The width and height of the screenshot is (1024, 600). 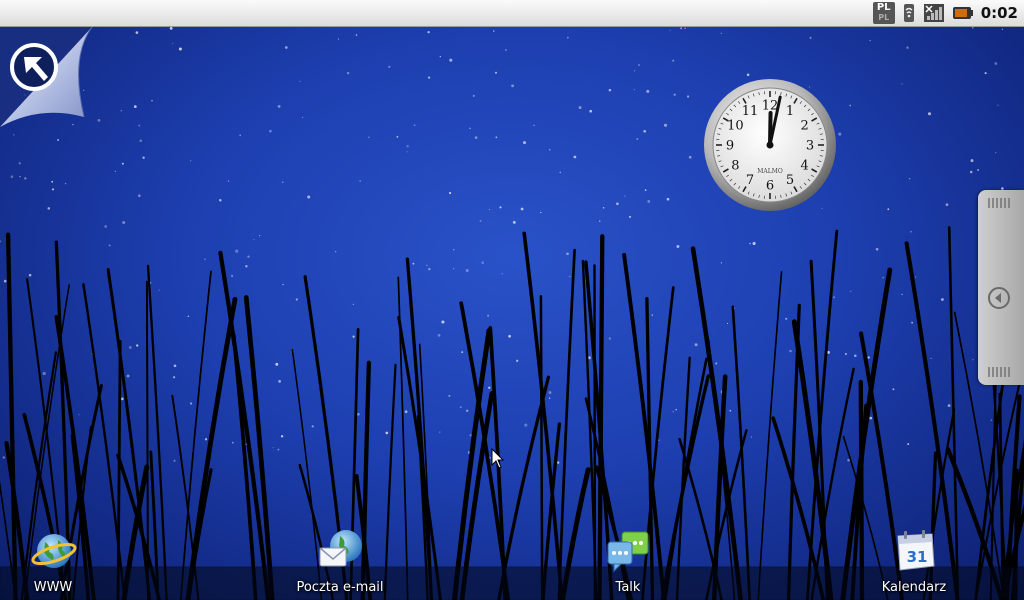 What do you see at coordinates (883, 7) in the screenshot?
I see `input-method-label: PL` at bounding box center [883, 7].